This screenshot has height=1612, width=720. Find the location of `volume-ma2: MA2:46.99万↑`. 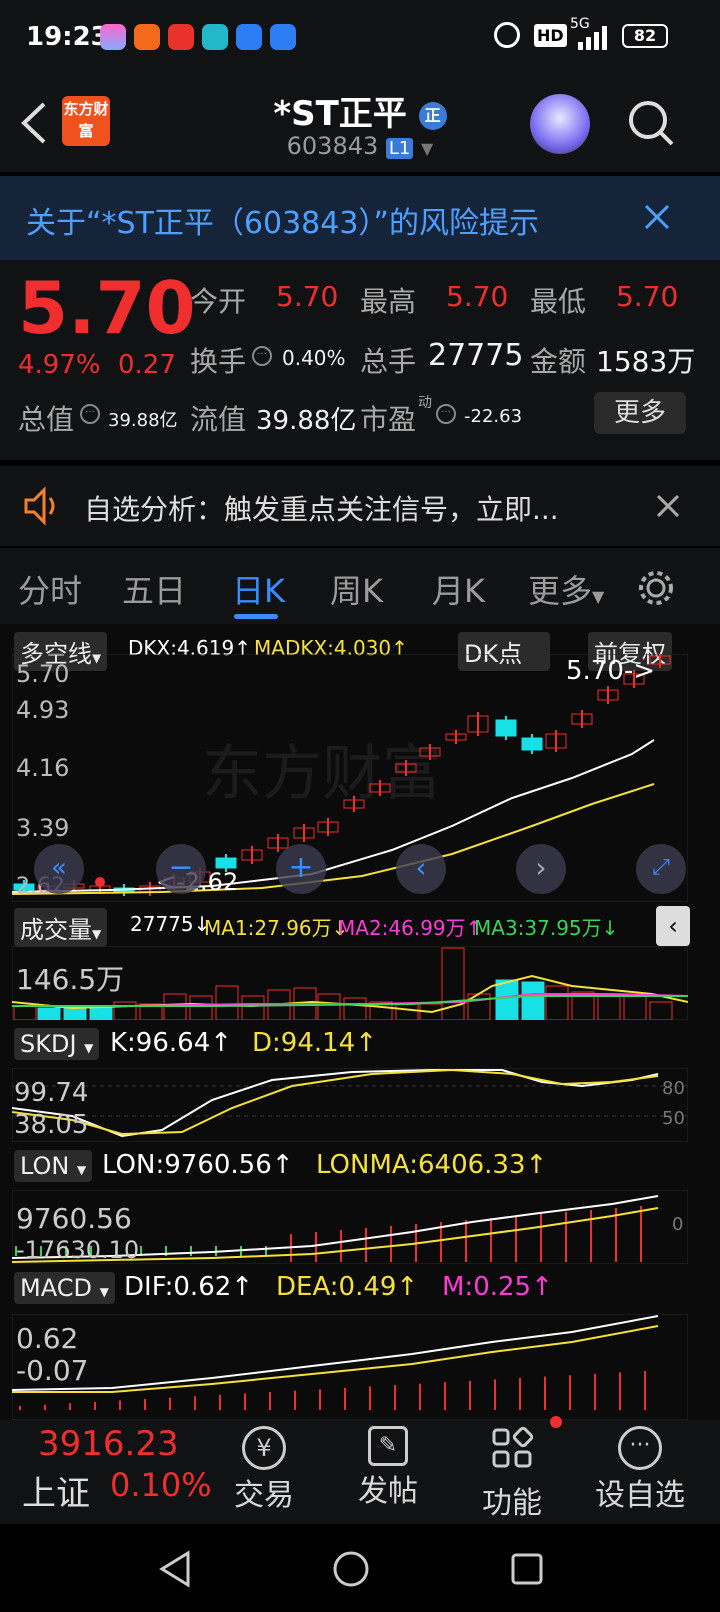

volume-ma2: MA2:46.99万↑ is located at coordinates (410, 928).